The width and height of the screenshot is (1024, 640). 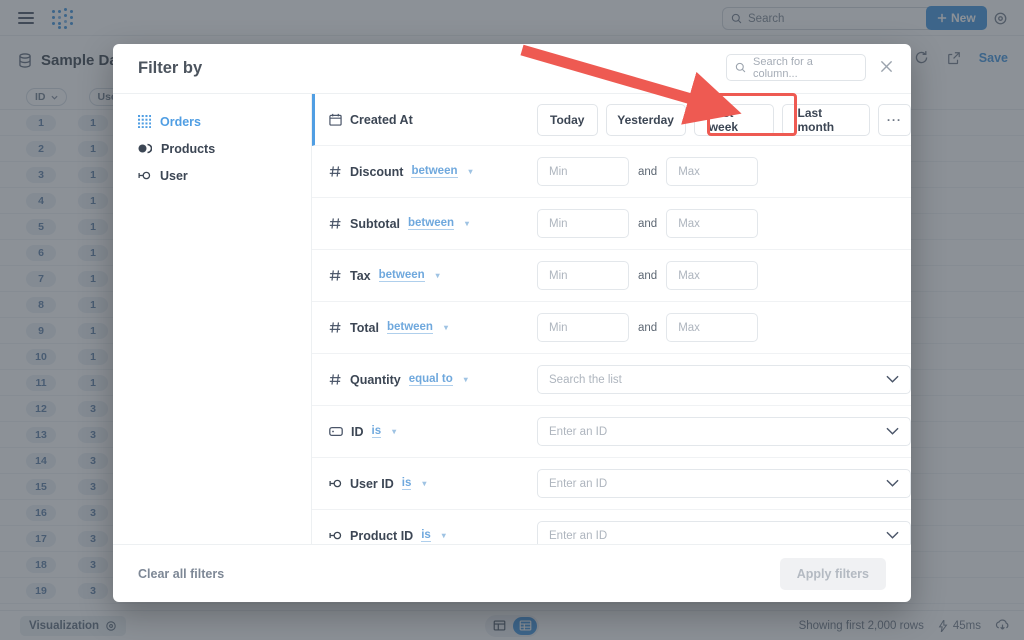 What do you see at coordinates (645, 119) in the screenshot?
I see `date-shortcut-yesterday: Yesterday` at bounding box center [645, 119].